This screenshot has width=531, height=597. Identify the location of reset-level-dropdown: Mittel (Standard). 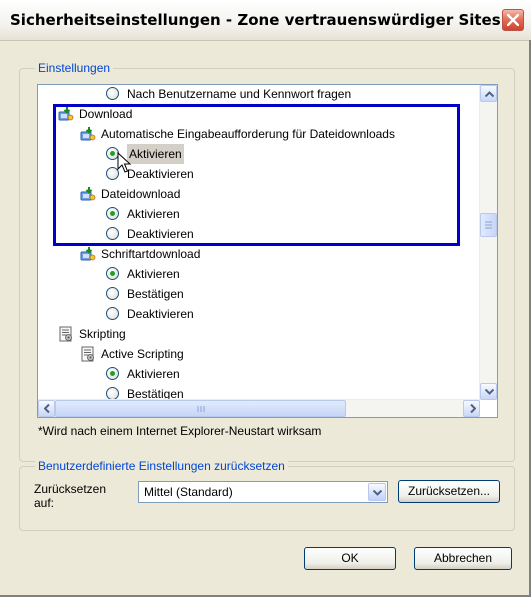
(263, 492).